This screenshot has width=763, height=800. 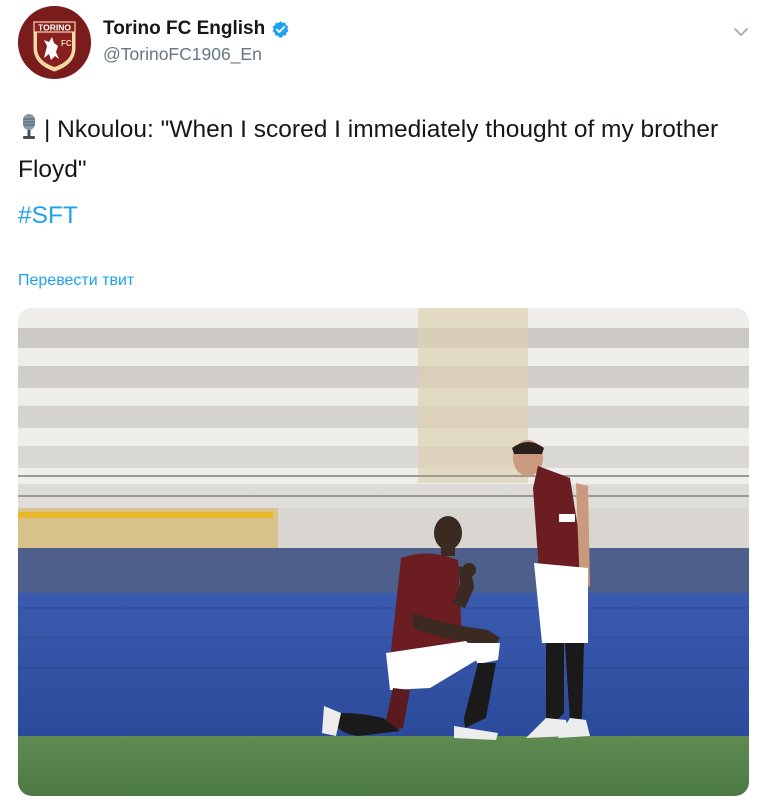 I want to click on author-name: Torino FC English, so click(x=196, y=29).